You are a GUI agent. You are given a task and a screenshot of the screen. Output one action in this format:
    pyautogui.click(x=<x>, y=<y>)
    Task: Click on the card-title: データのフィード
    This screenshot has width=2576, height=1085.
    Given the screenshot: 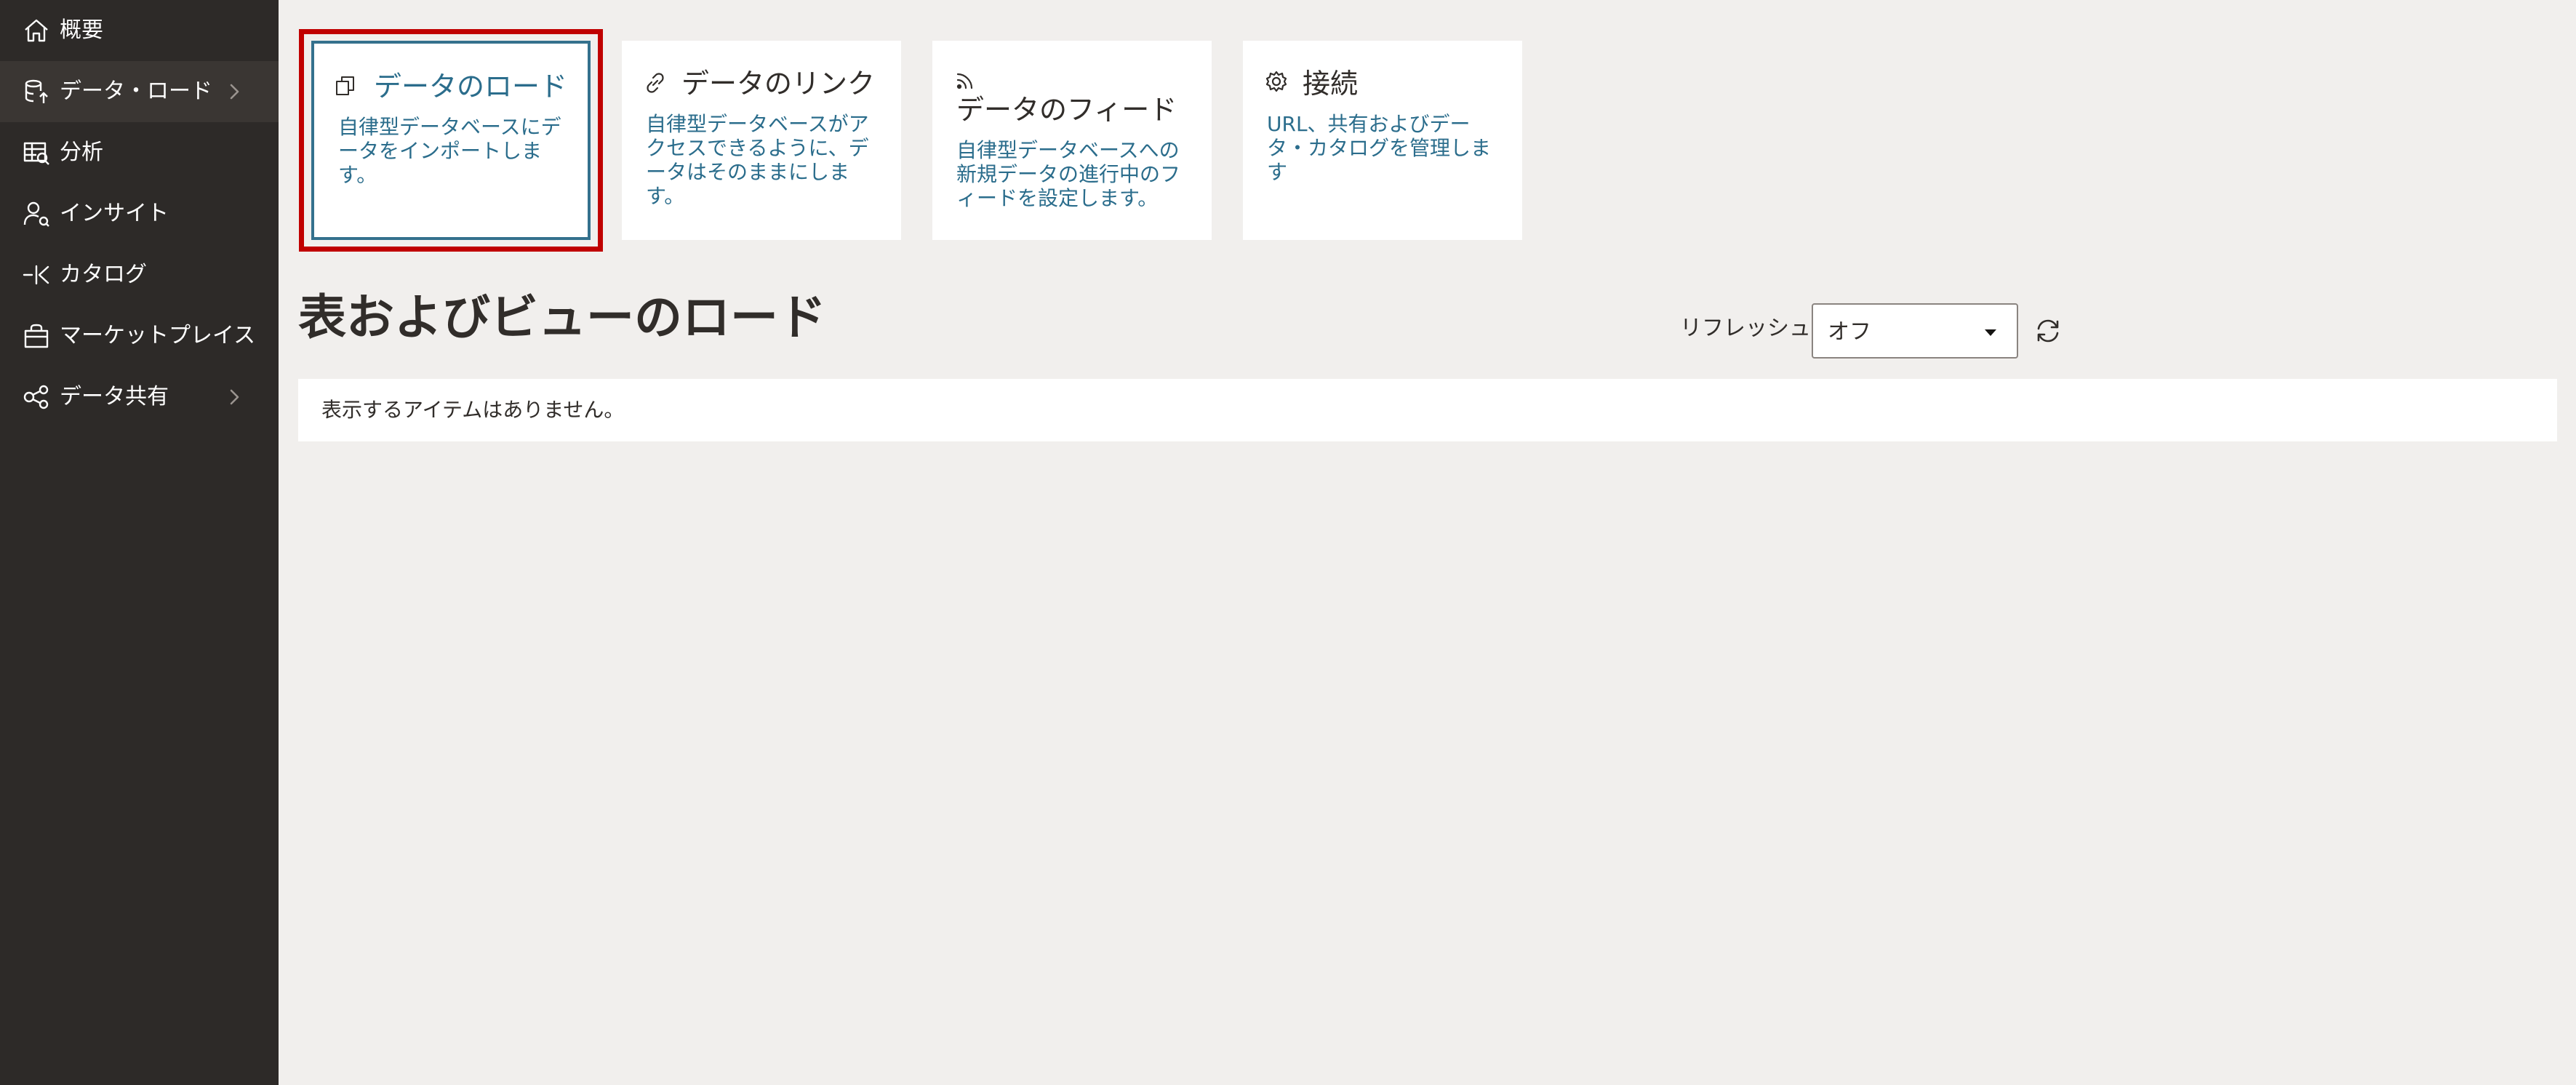 What is the action you would take?
    pyautogui.click(x=1066, y=110)
    